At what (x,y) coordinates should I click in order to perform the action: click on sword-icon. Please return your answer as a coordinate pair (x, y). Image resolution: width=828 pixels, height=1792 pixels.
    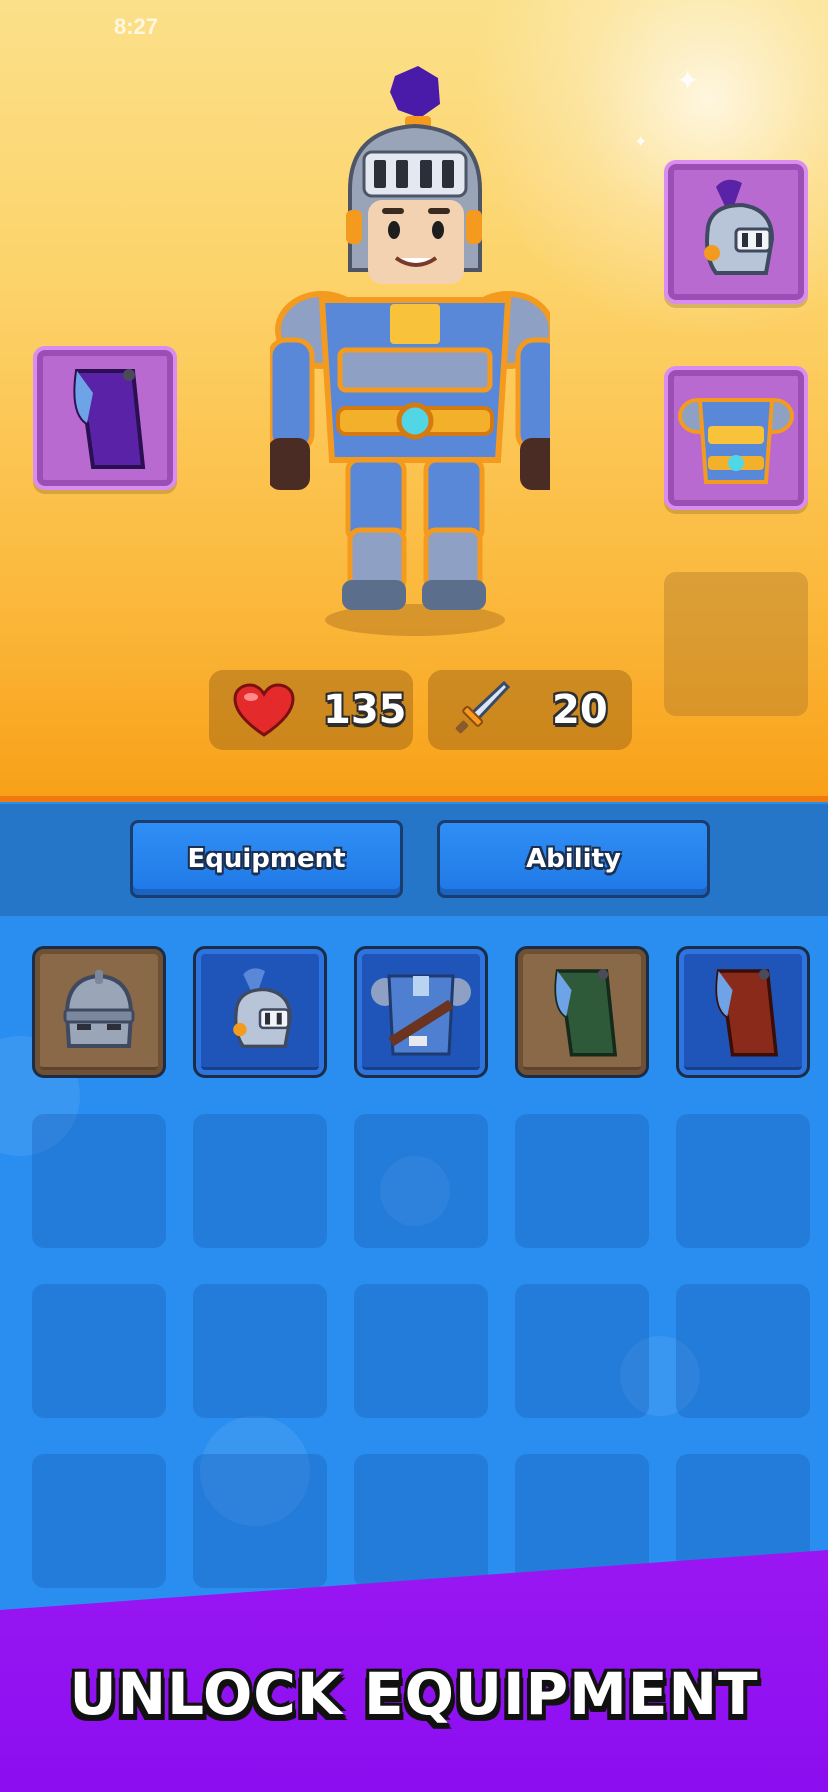
    Looking at the image, I should click on (482, 707).